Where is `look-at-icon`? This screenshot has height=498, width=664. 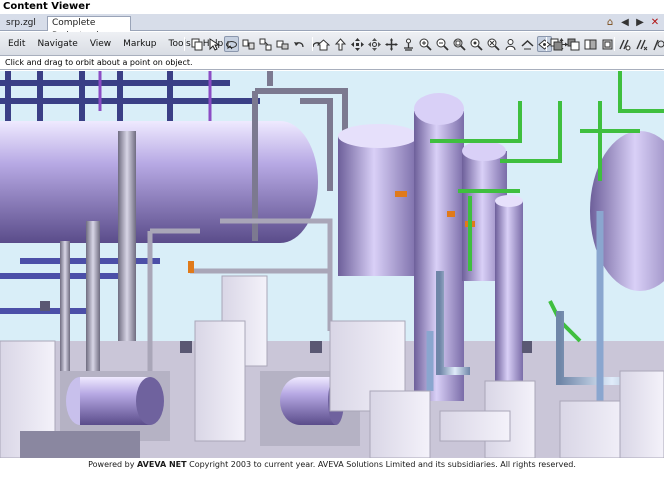 look-at-icon is located at coordinates (510, 44).